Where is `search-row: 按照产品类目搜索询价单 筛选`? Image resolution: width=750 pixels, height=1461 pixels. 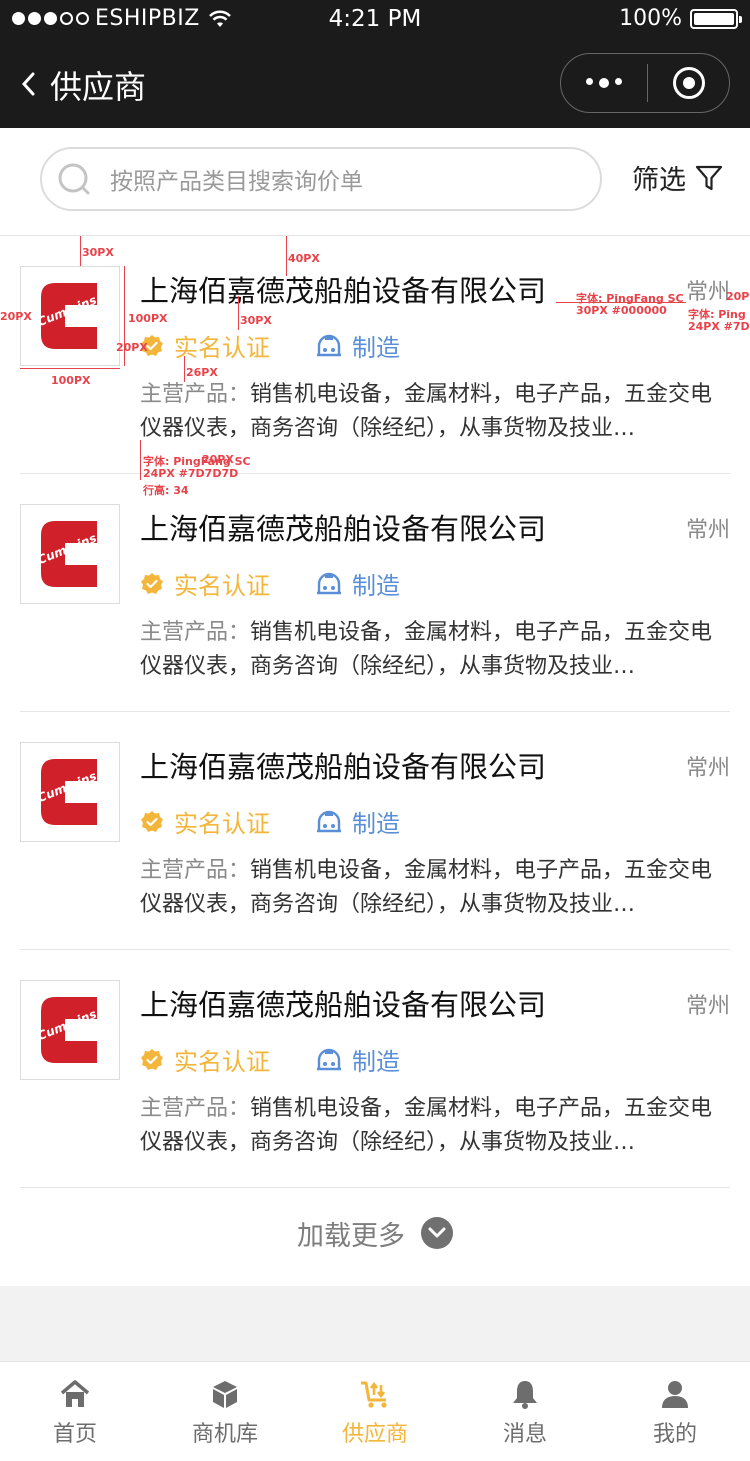 search-row: 按照产品类目搜索询价单 筛选 is located at coordinates (375, 182).